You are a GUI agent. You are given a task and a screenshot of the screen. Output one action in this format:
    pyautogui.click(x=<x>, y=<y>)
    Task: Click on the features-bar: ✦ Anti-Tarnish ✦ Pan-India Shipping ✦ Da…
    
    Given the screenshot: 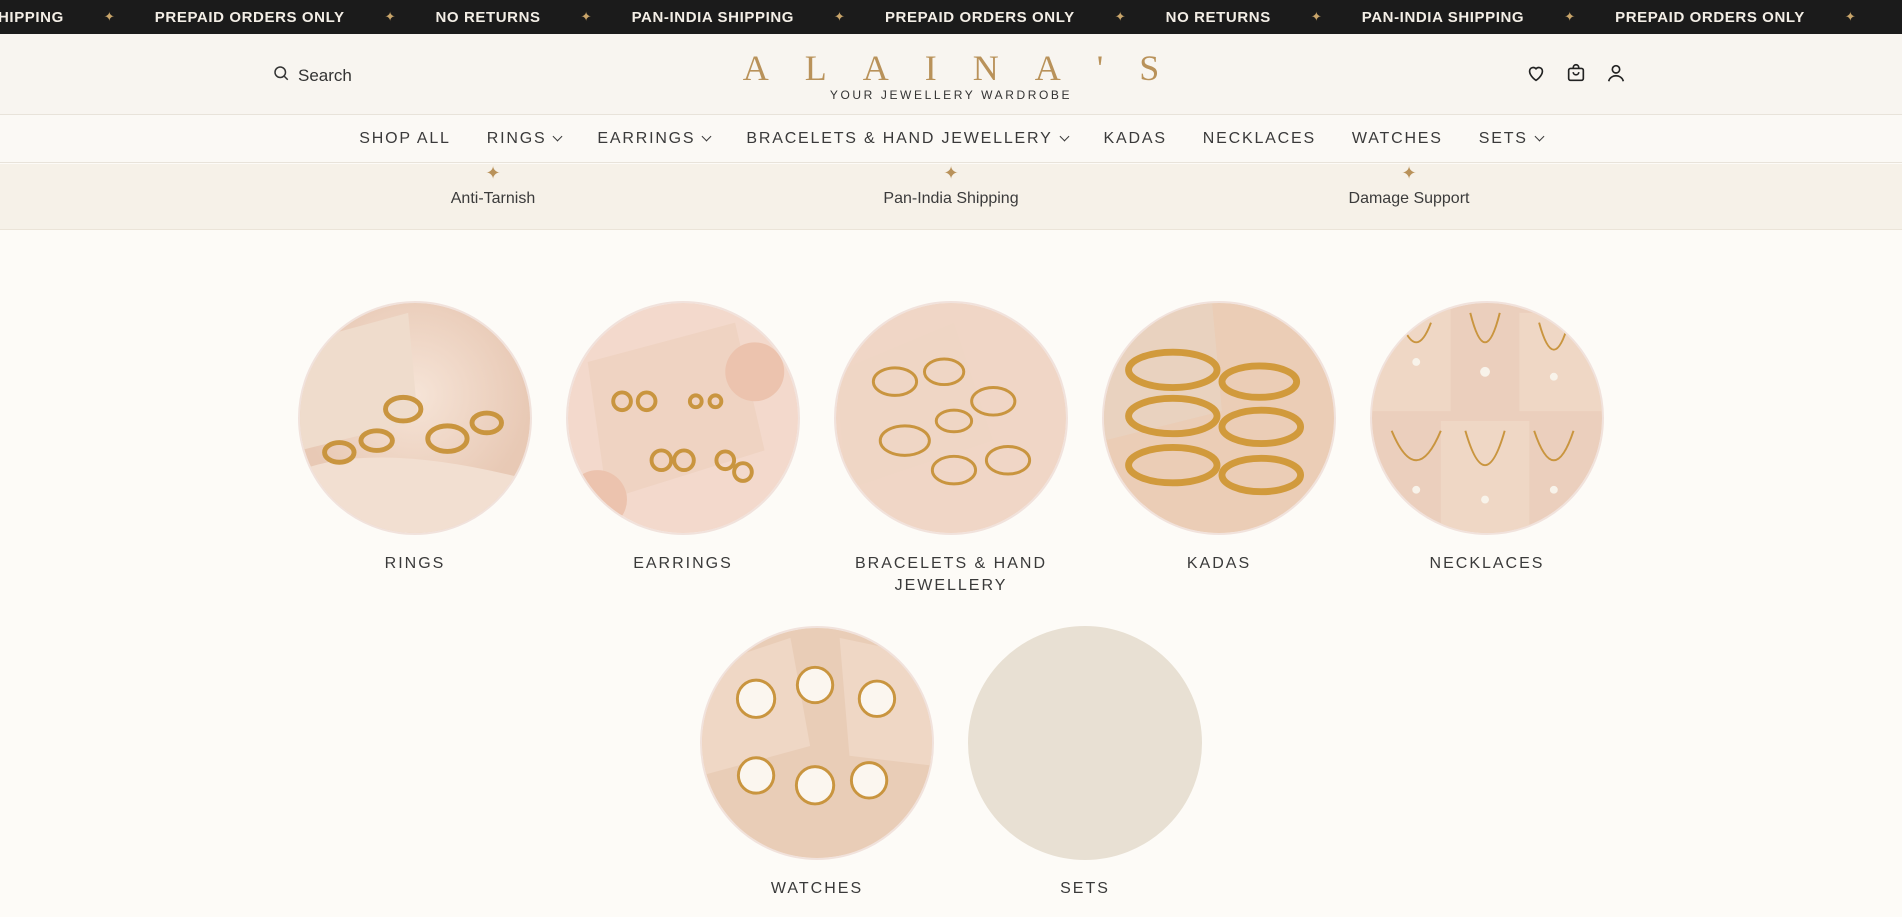 What is the action you would take?
    pyautogui.click(x=951, y=197)
    